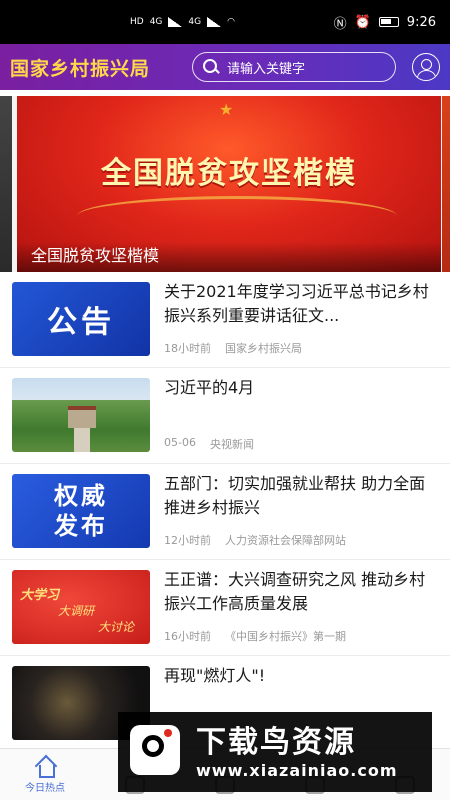  What do you see at coordinates (180, 442) in the screenshot?
I see `news-time: 05-06` at bounding box center [180, 442].